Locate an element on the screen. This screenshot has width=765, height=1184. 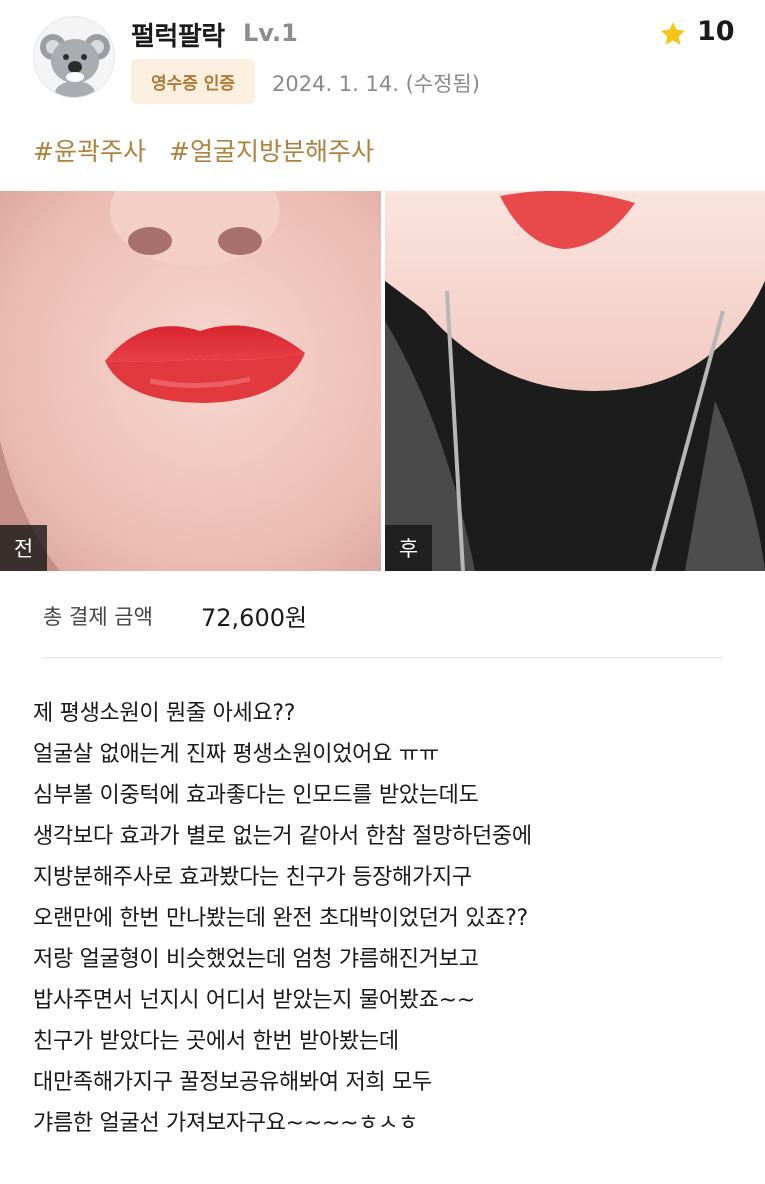
koala-avatar-icon is located at coordinates (74, 57).